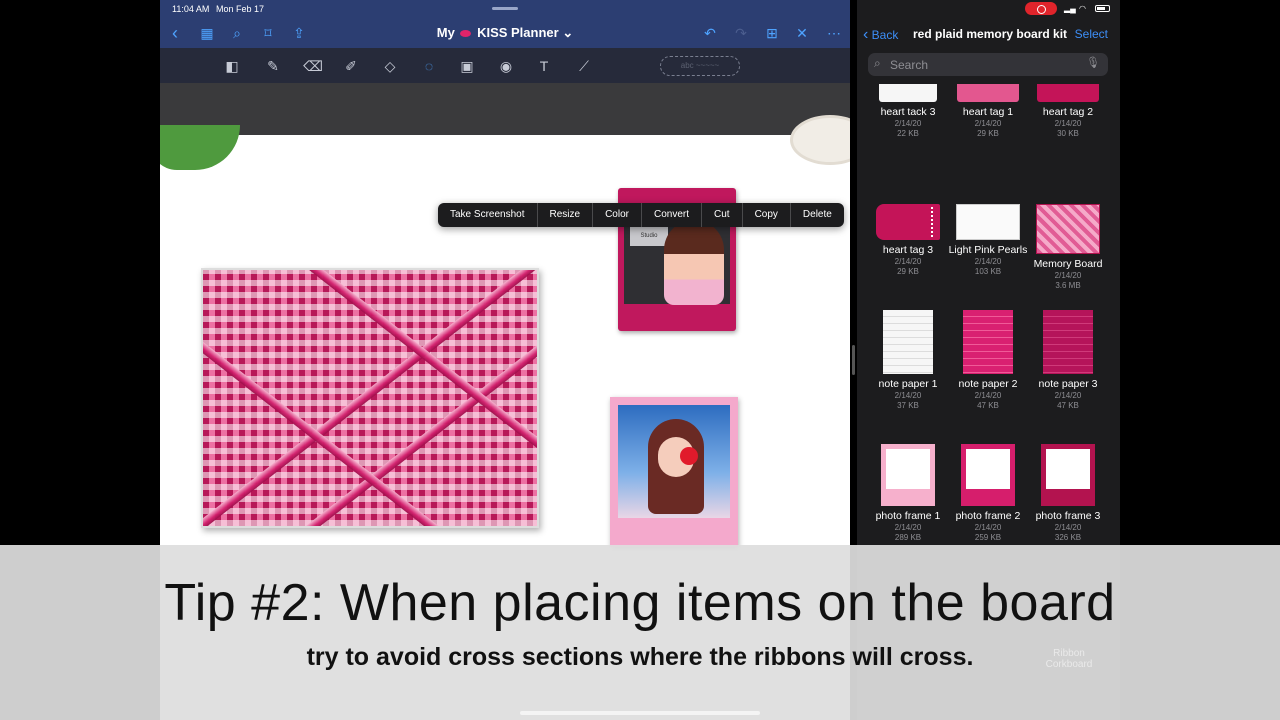 The image size is (1280, 720). I want to click on file-name: heart tag 1, so click(988, 112).